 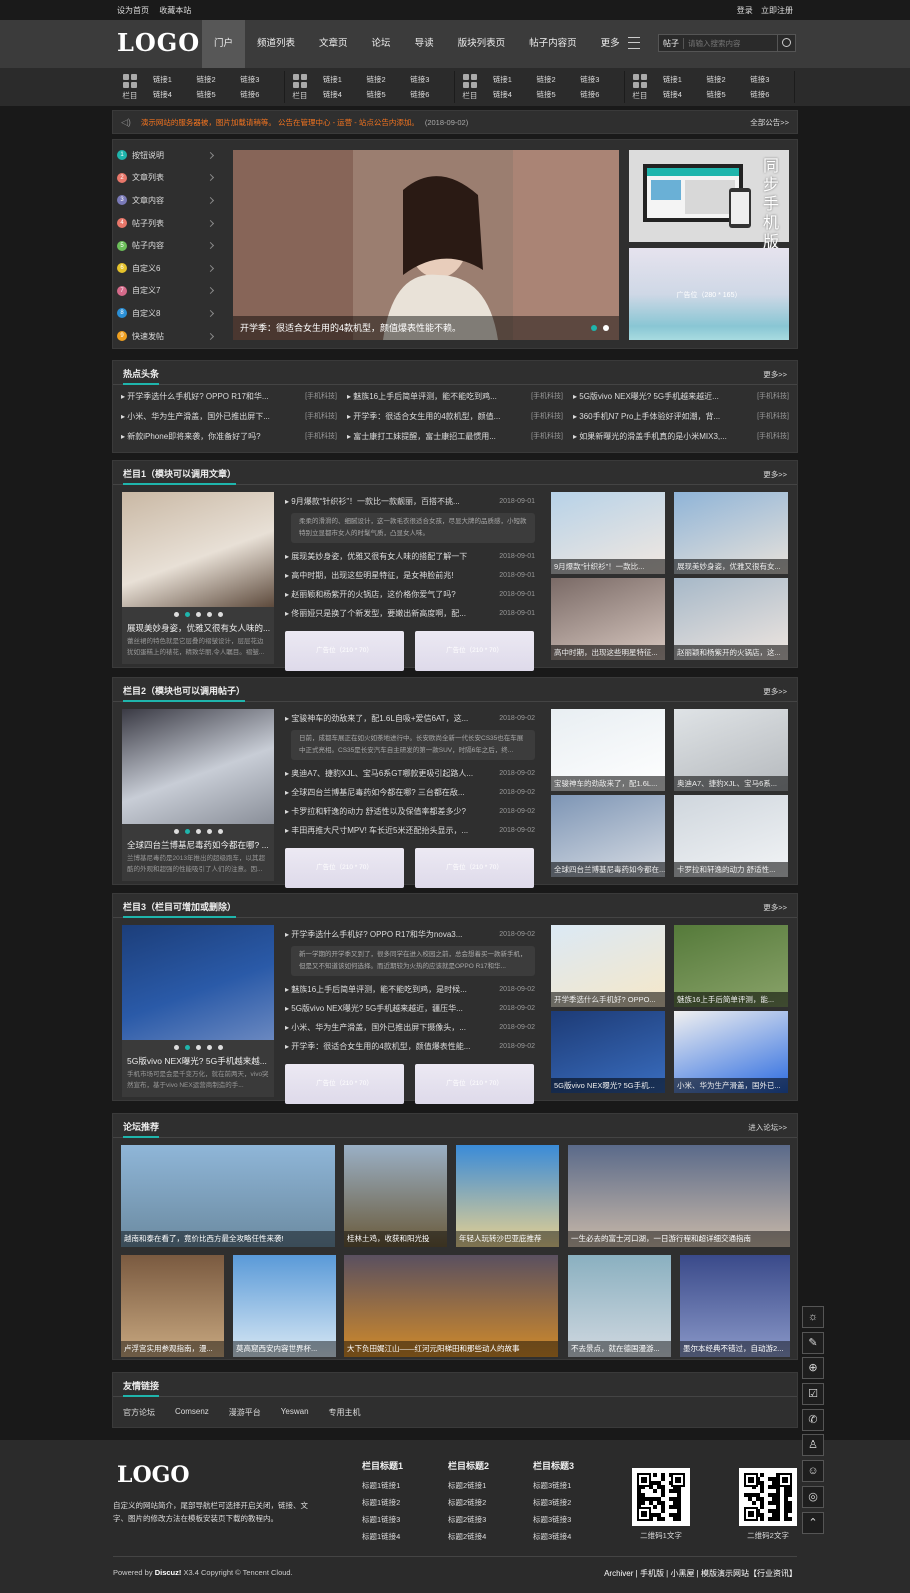 What do you see at coordinates (681, 396) in the screenshot?
I see `hot-item: ▸ 5G版vivo NEX曝光? 5G手机越来越近... [手机科技]` at bounding box center [681, 396].